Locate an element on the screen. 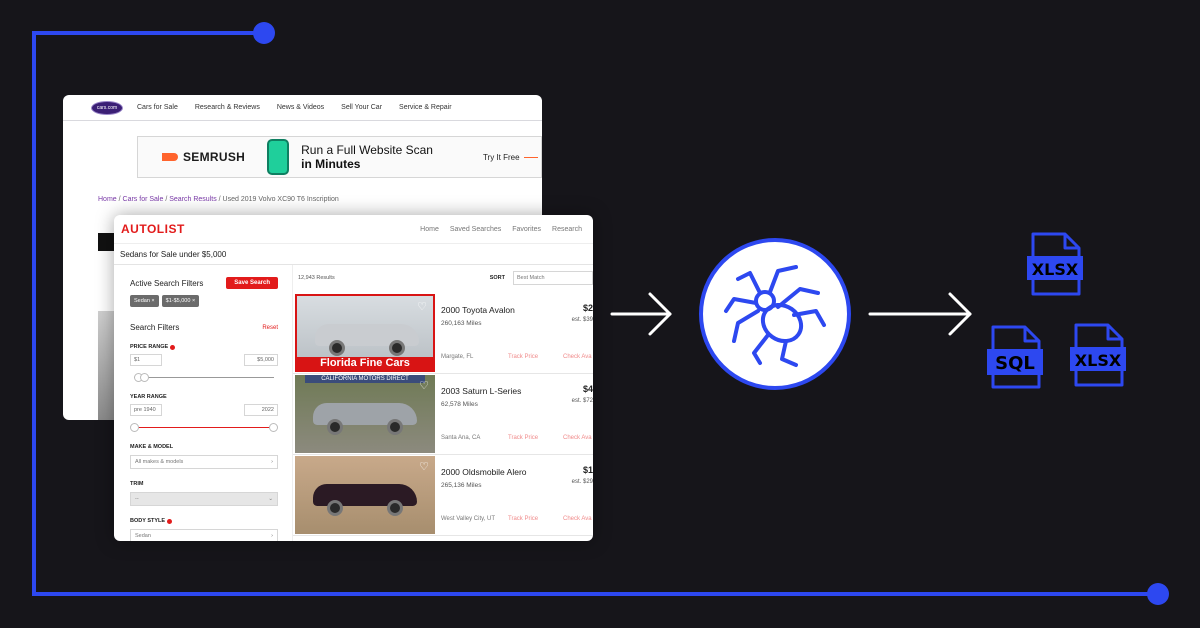  dealer-banner: Florida Fine Cars is located at coordinates (365, 363).